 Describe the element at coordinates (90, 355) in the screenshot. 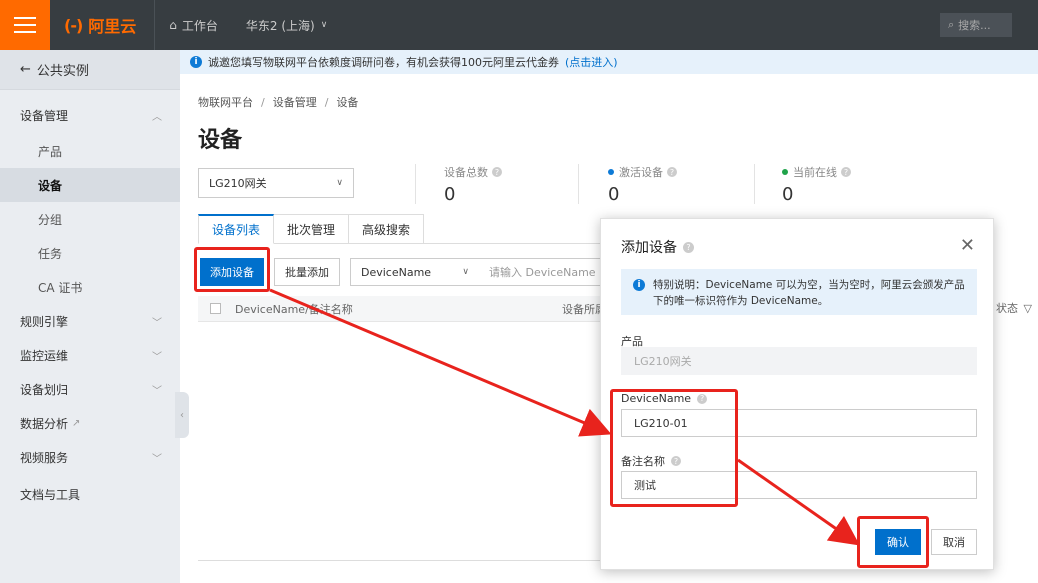

I see `sidebar-group-monitoring: 监控运维 ﹀` at that location.